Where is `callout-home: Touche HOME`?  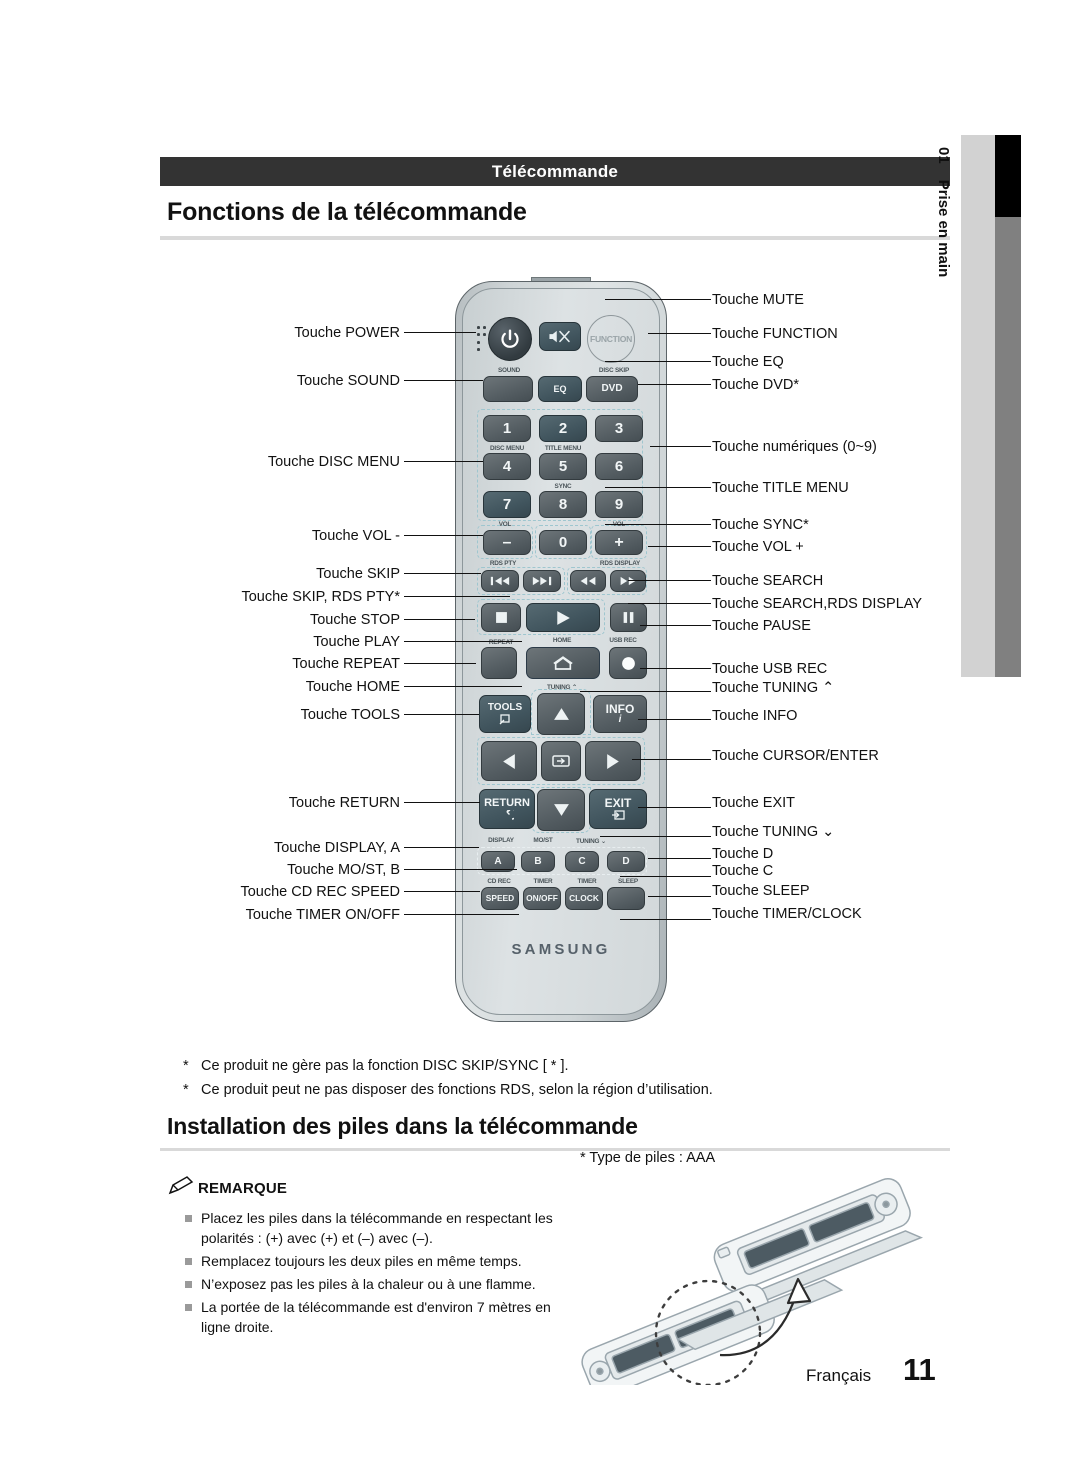 callout-home: Touche HOME is located at coordinates (352, 687).